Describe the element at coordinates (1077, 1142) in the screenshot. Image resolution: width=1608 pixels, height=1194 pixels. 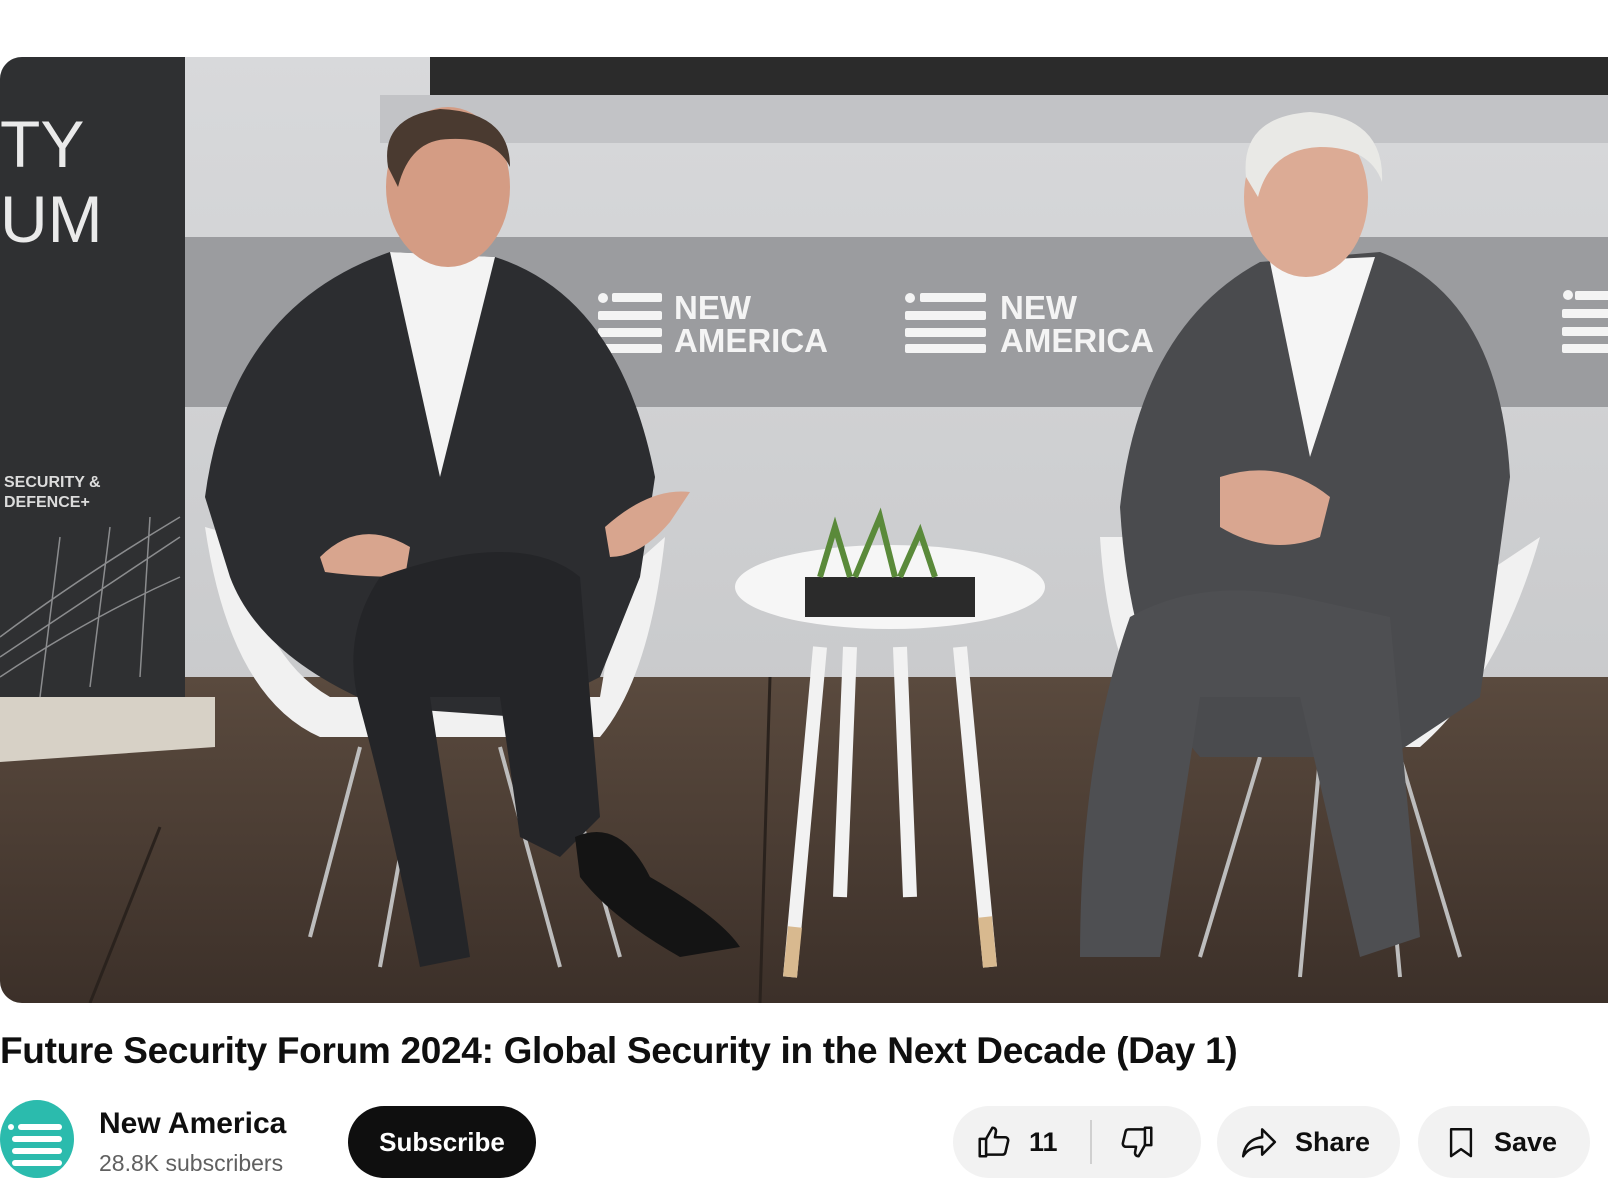
I see `like-dislike-group: 11` at that location.